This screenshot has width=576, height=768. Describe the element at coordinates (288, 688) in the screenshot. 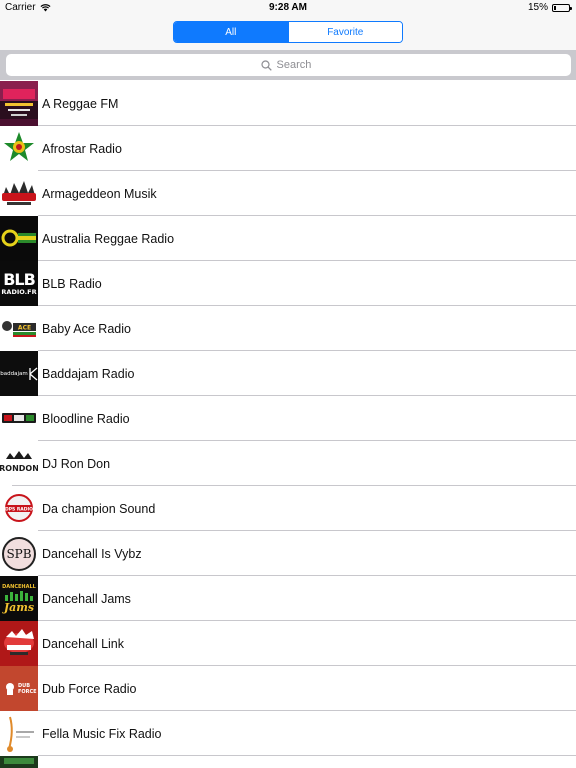

I see `list-item: DUB FORCE Dub Force Radio` at that location.